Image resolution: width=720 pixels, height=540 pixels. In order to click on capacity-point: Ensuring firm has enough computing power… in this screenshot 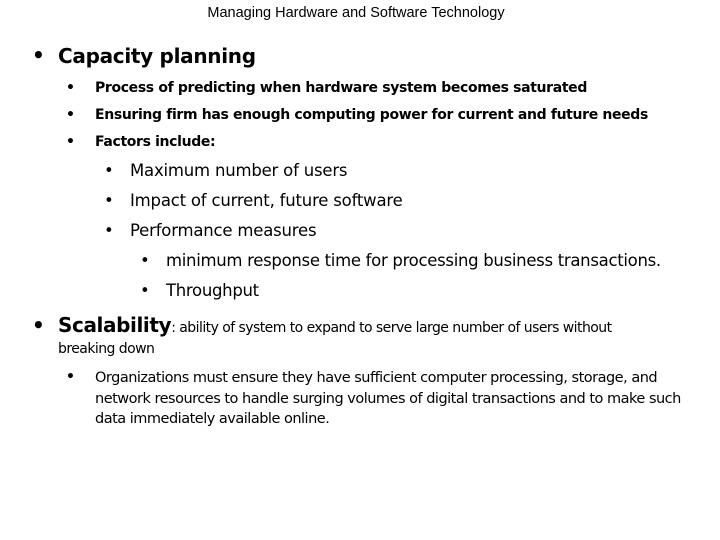, I will do `click(371, 115)`.